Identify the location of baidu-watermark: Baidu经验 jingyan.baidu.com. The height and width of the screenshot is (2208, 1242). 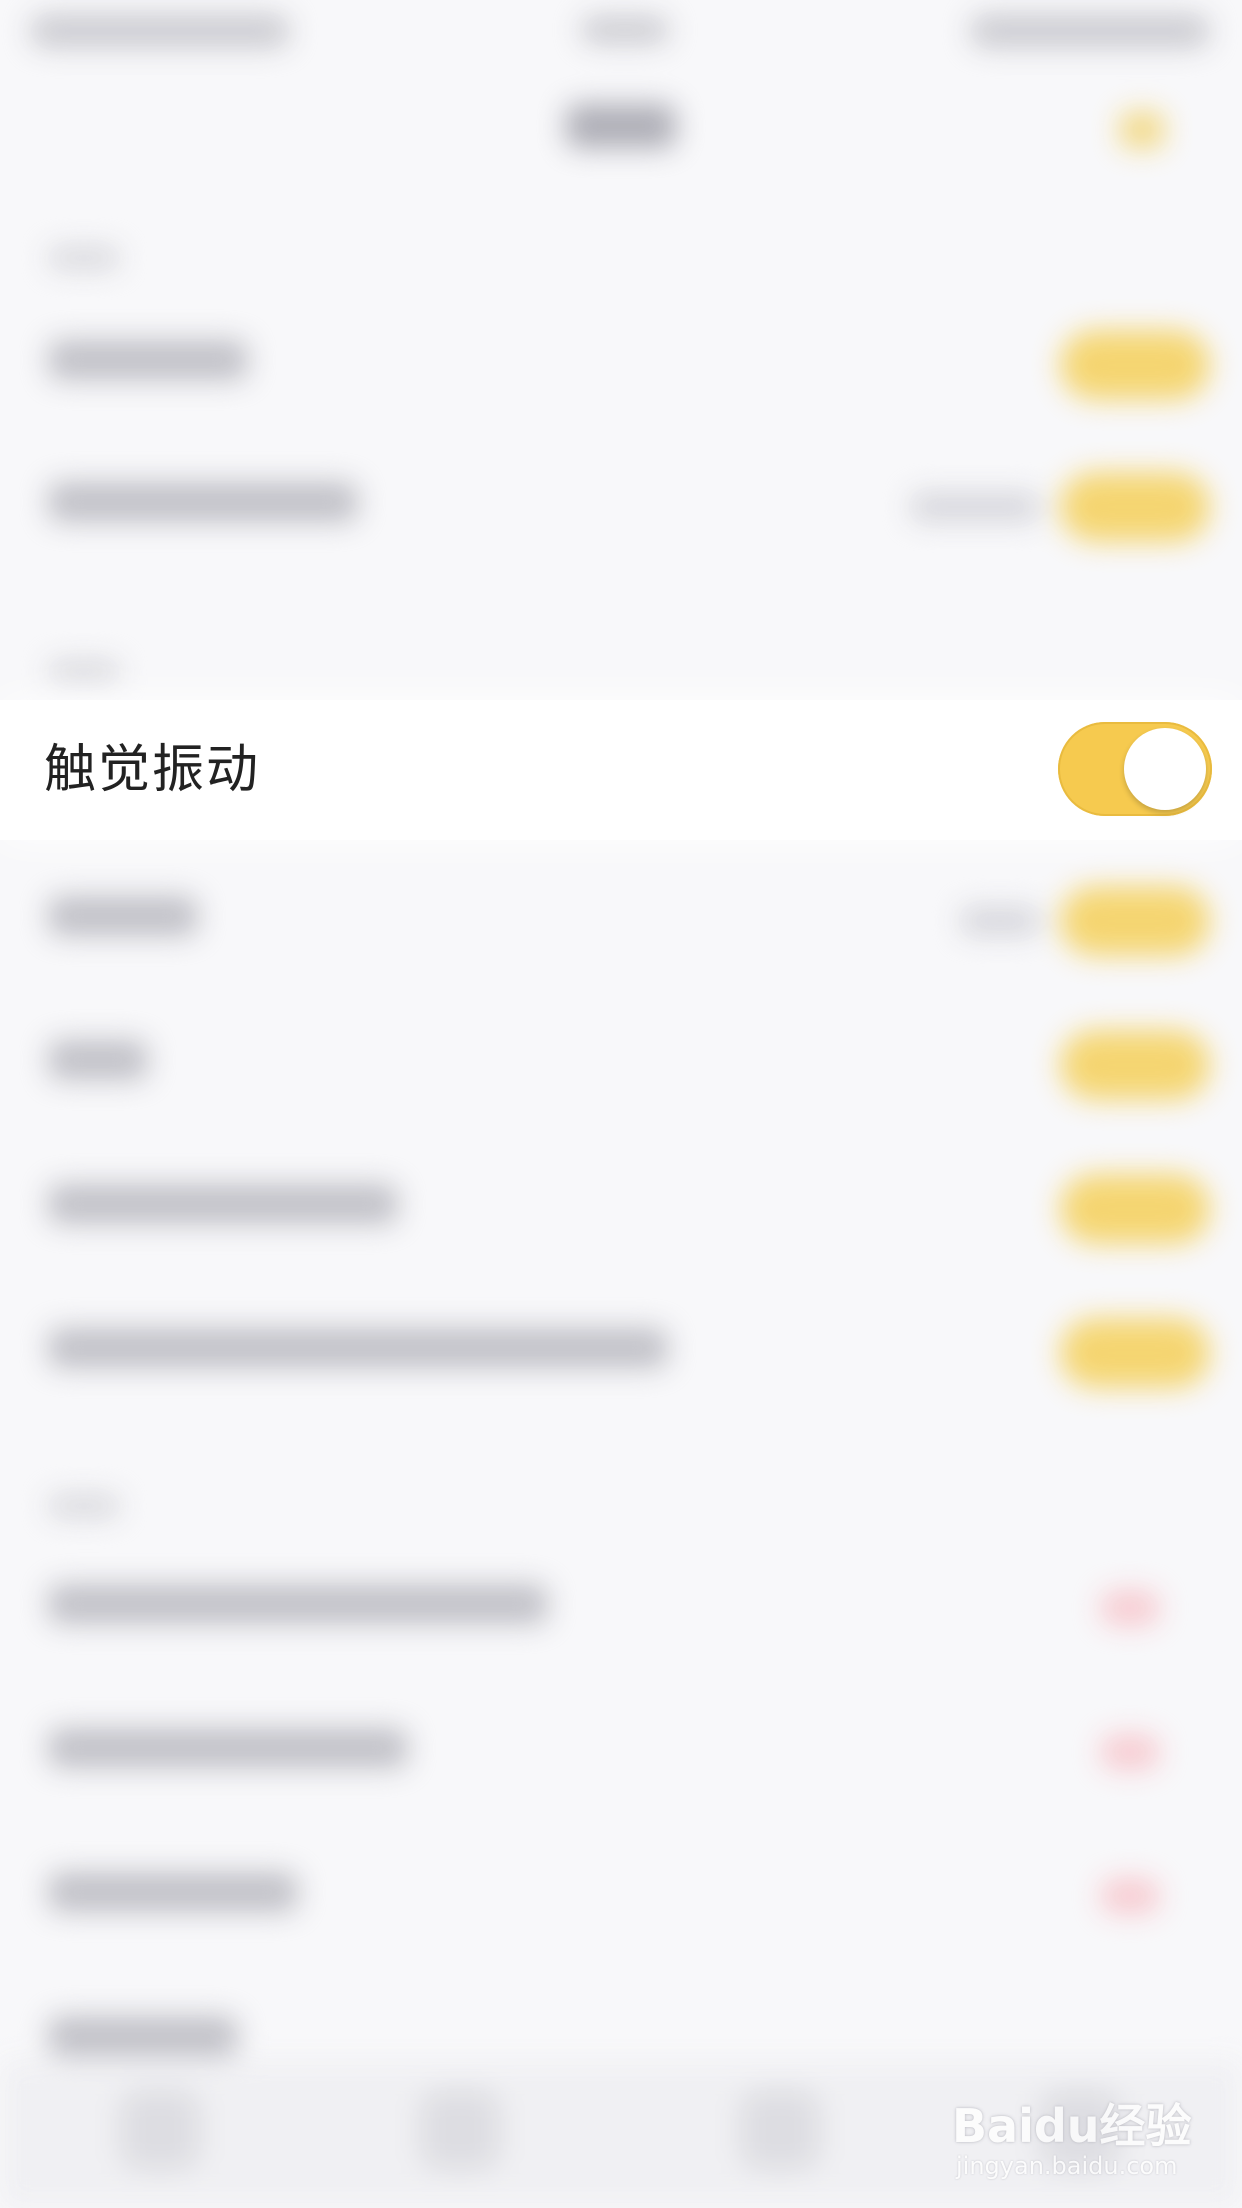
(1072, 2140).